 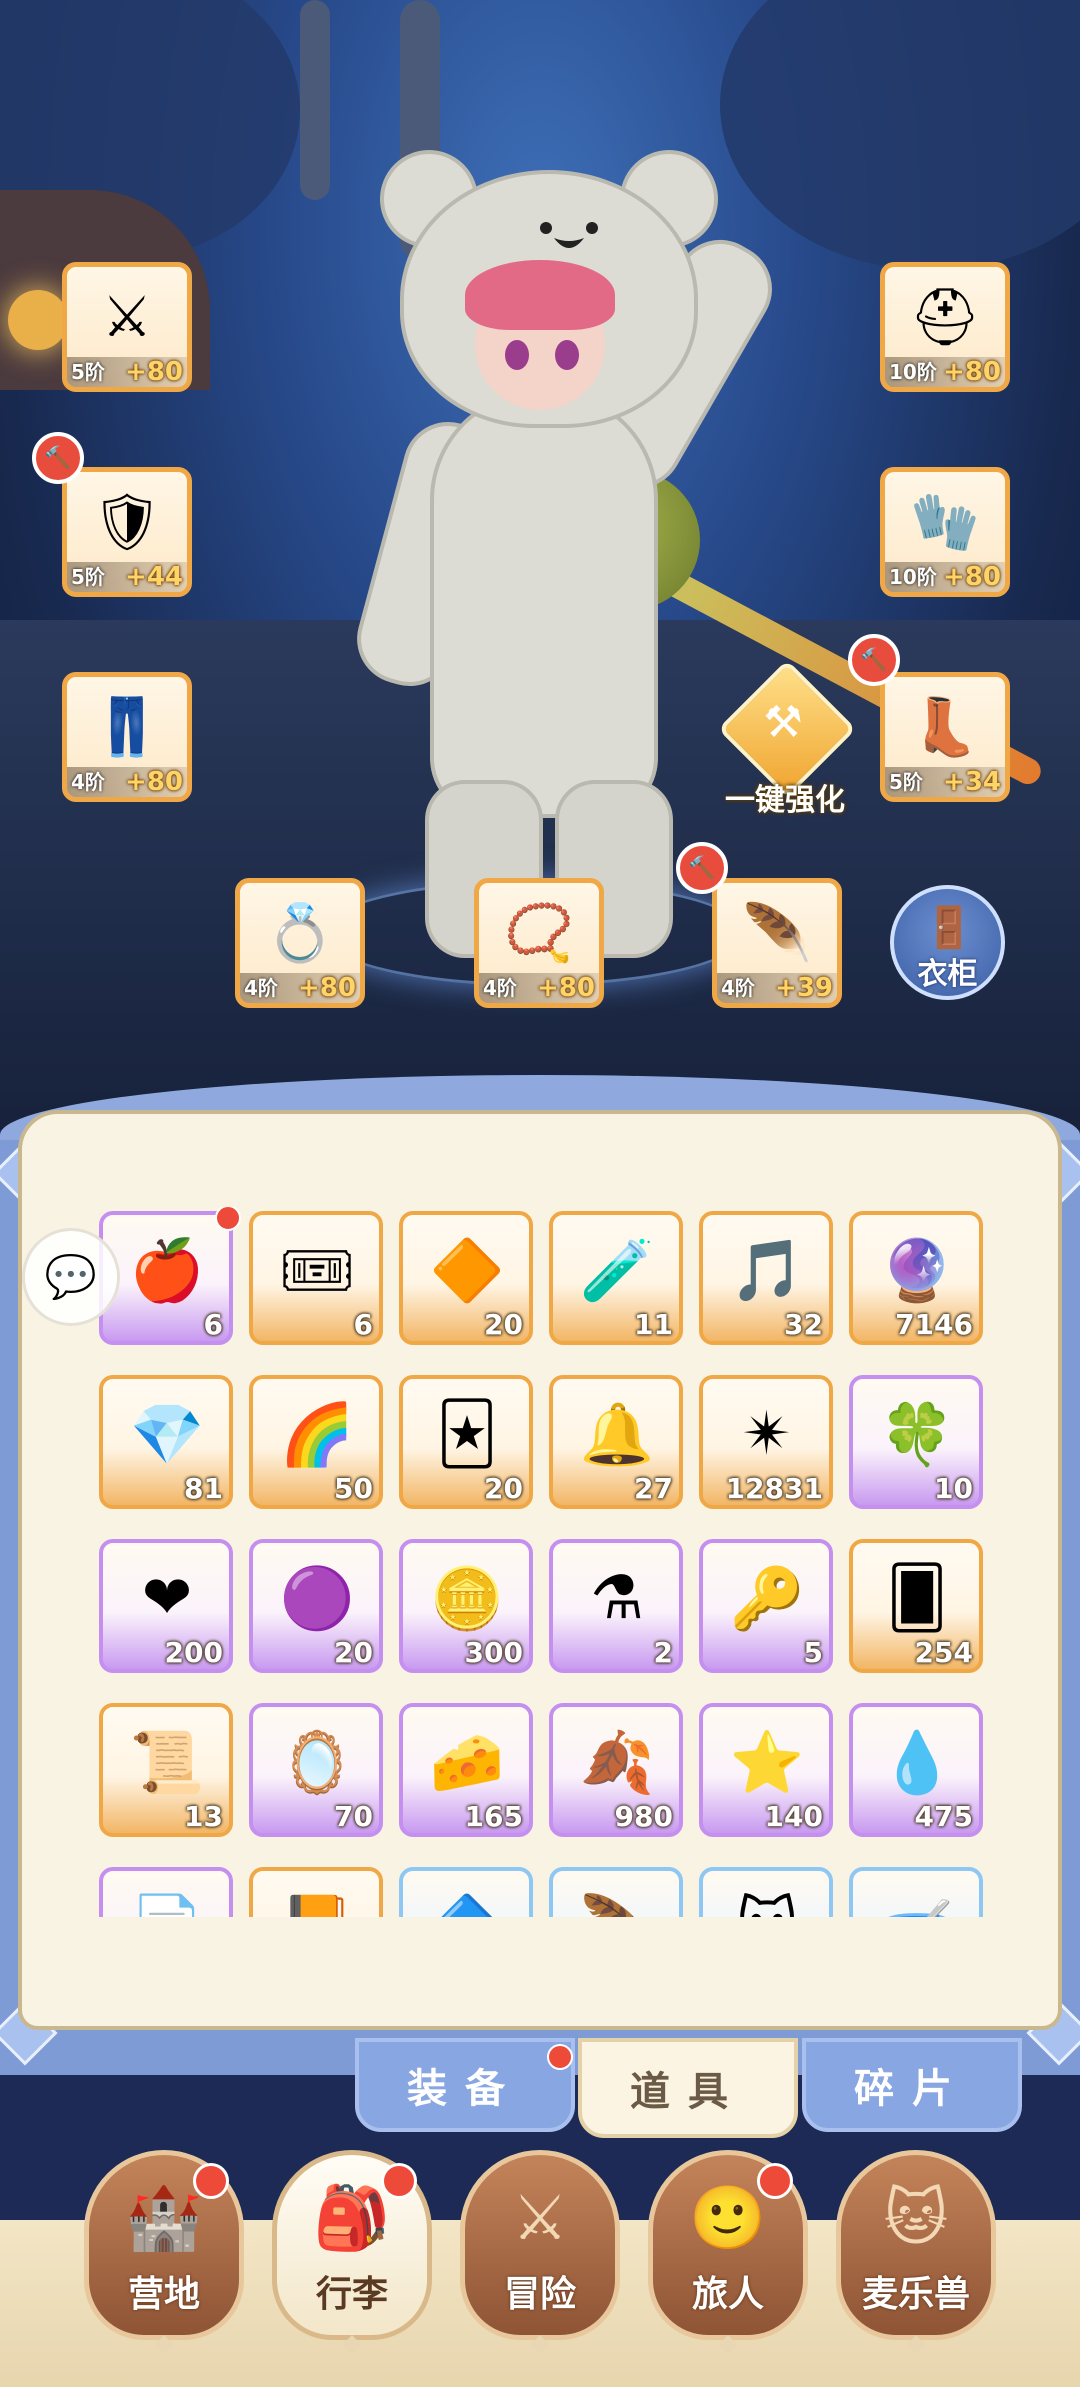 I want to click on item-count: 200, so click(x=193, y=1652).